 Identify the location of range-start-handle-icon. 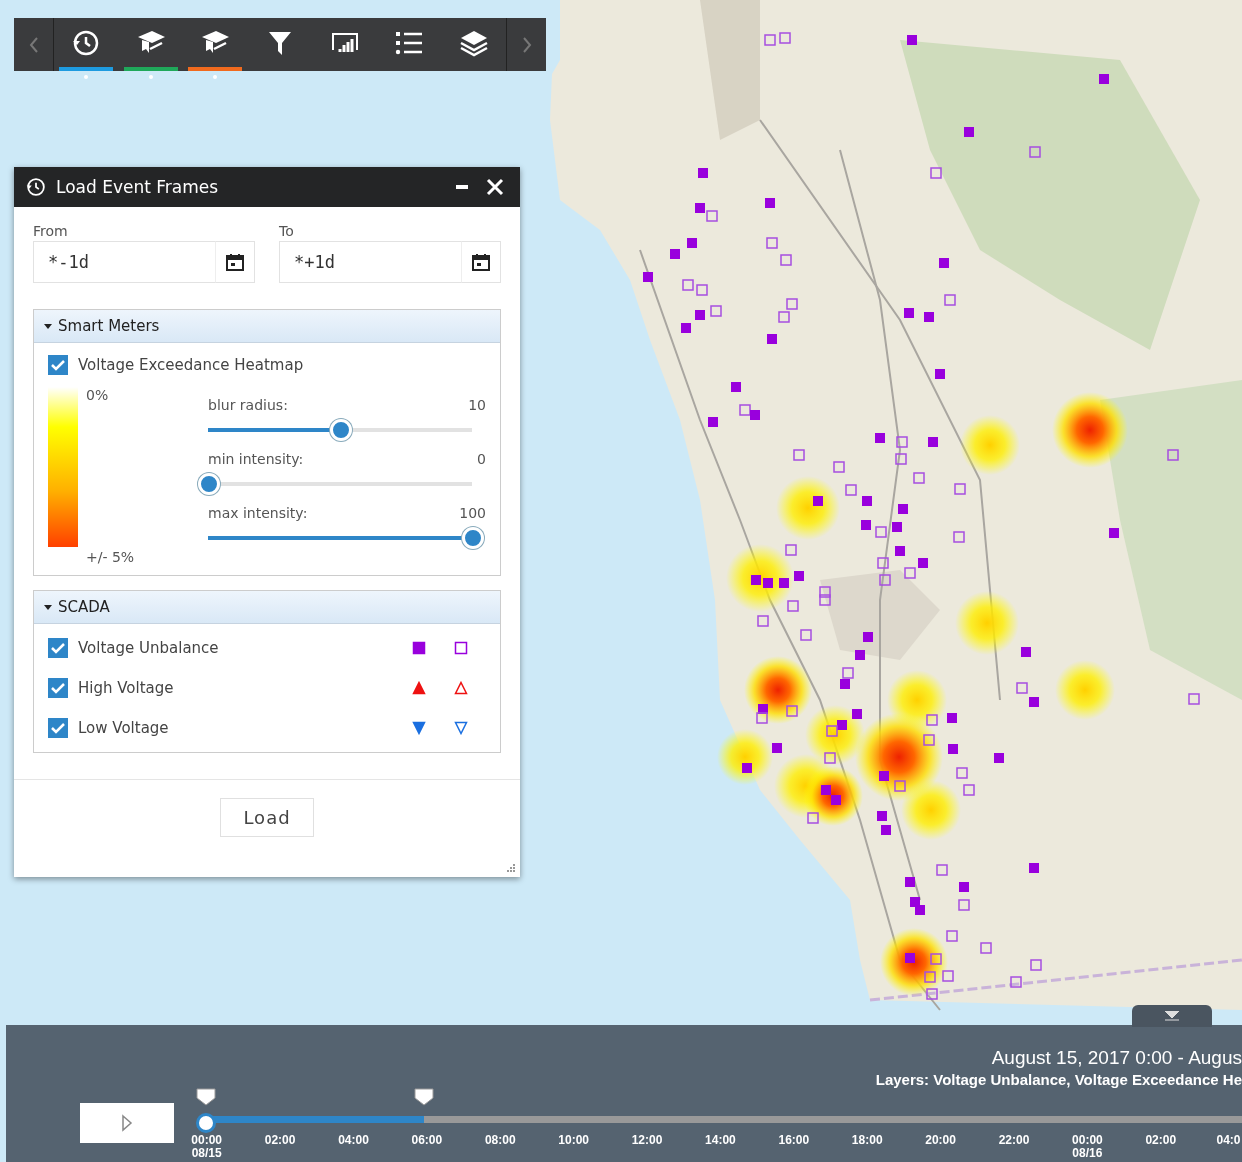
(206, 1097).